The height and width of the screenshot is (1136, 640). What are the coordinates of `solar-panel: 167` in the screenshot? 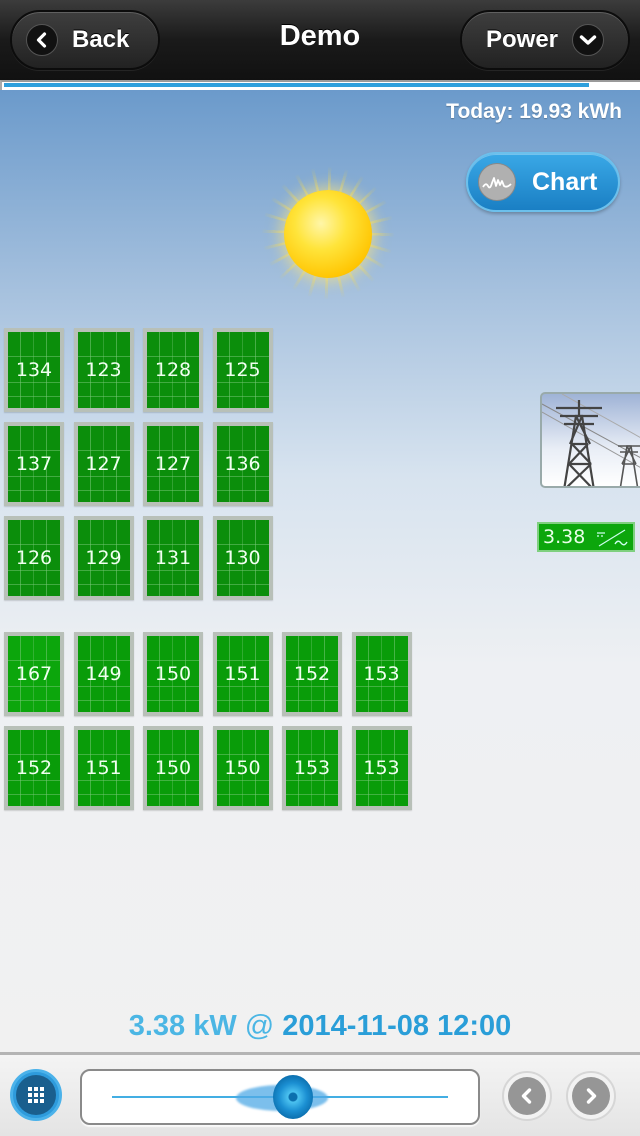 It's located at (34, 674).